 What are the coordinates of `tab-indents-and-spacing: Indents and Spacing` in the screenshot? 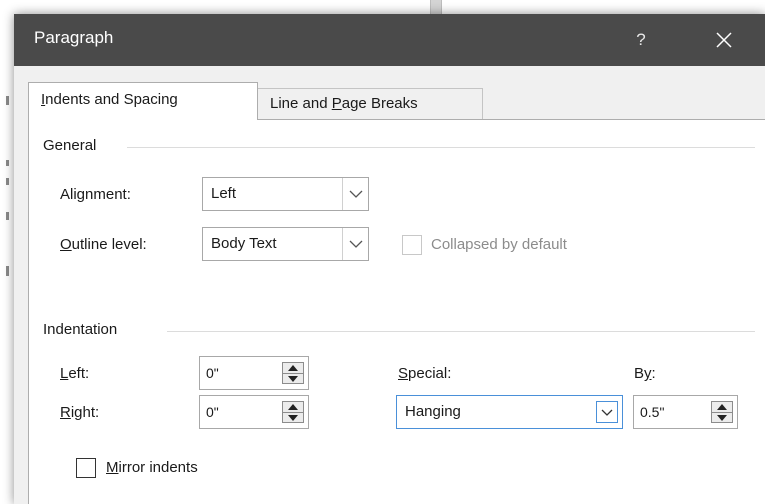 It's located at (143, 101).